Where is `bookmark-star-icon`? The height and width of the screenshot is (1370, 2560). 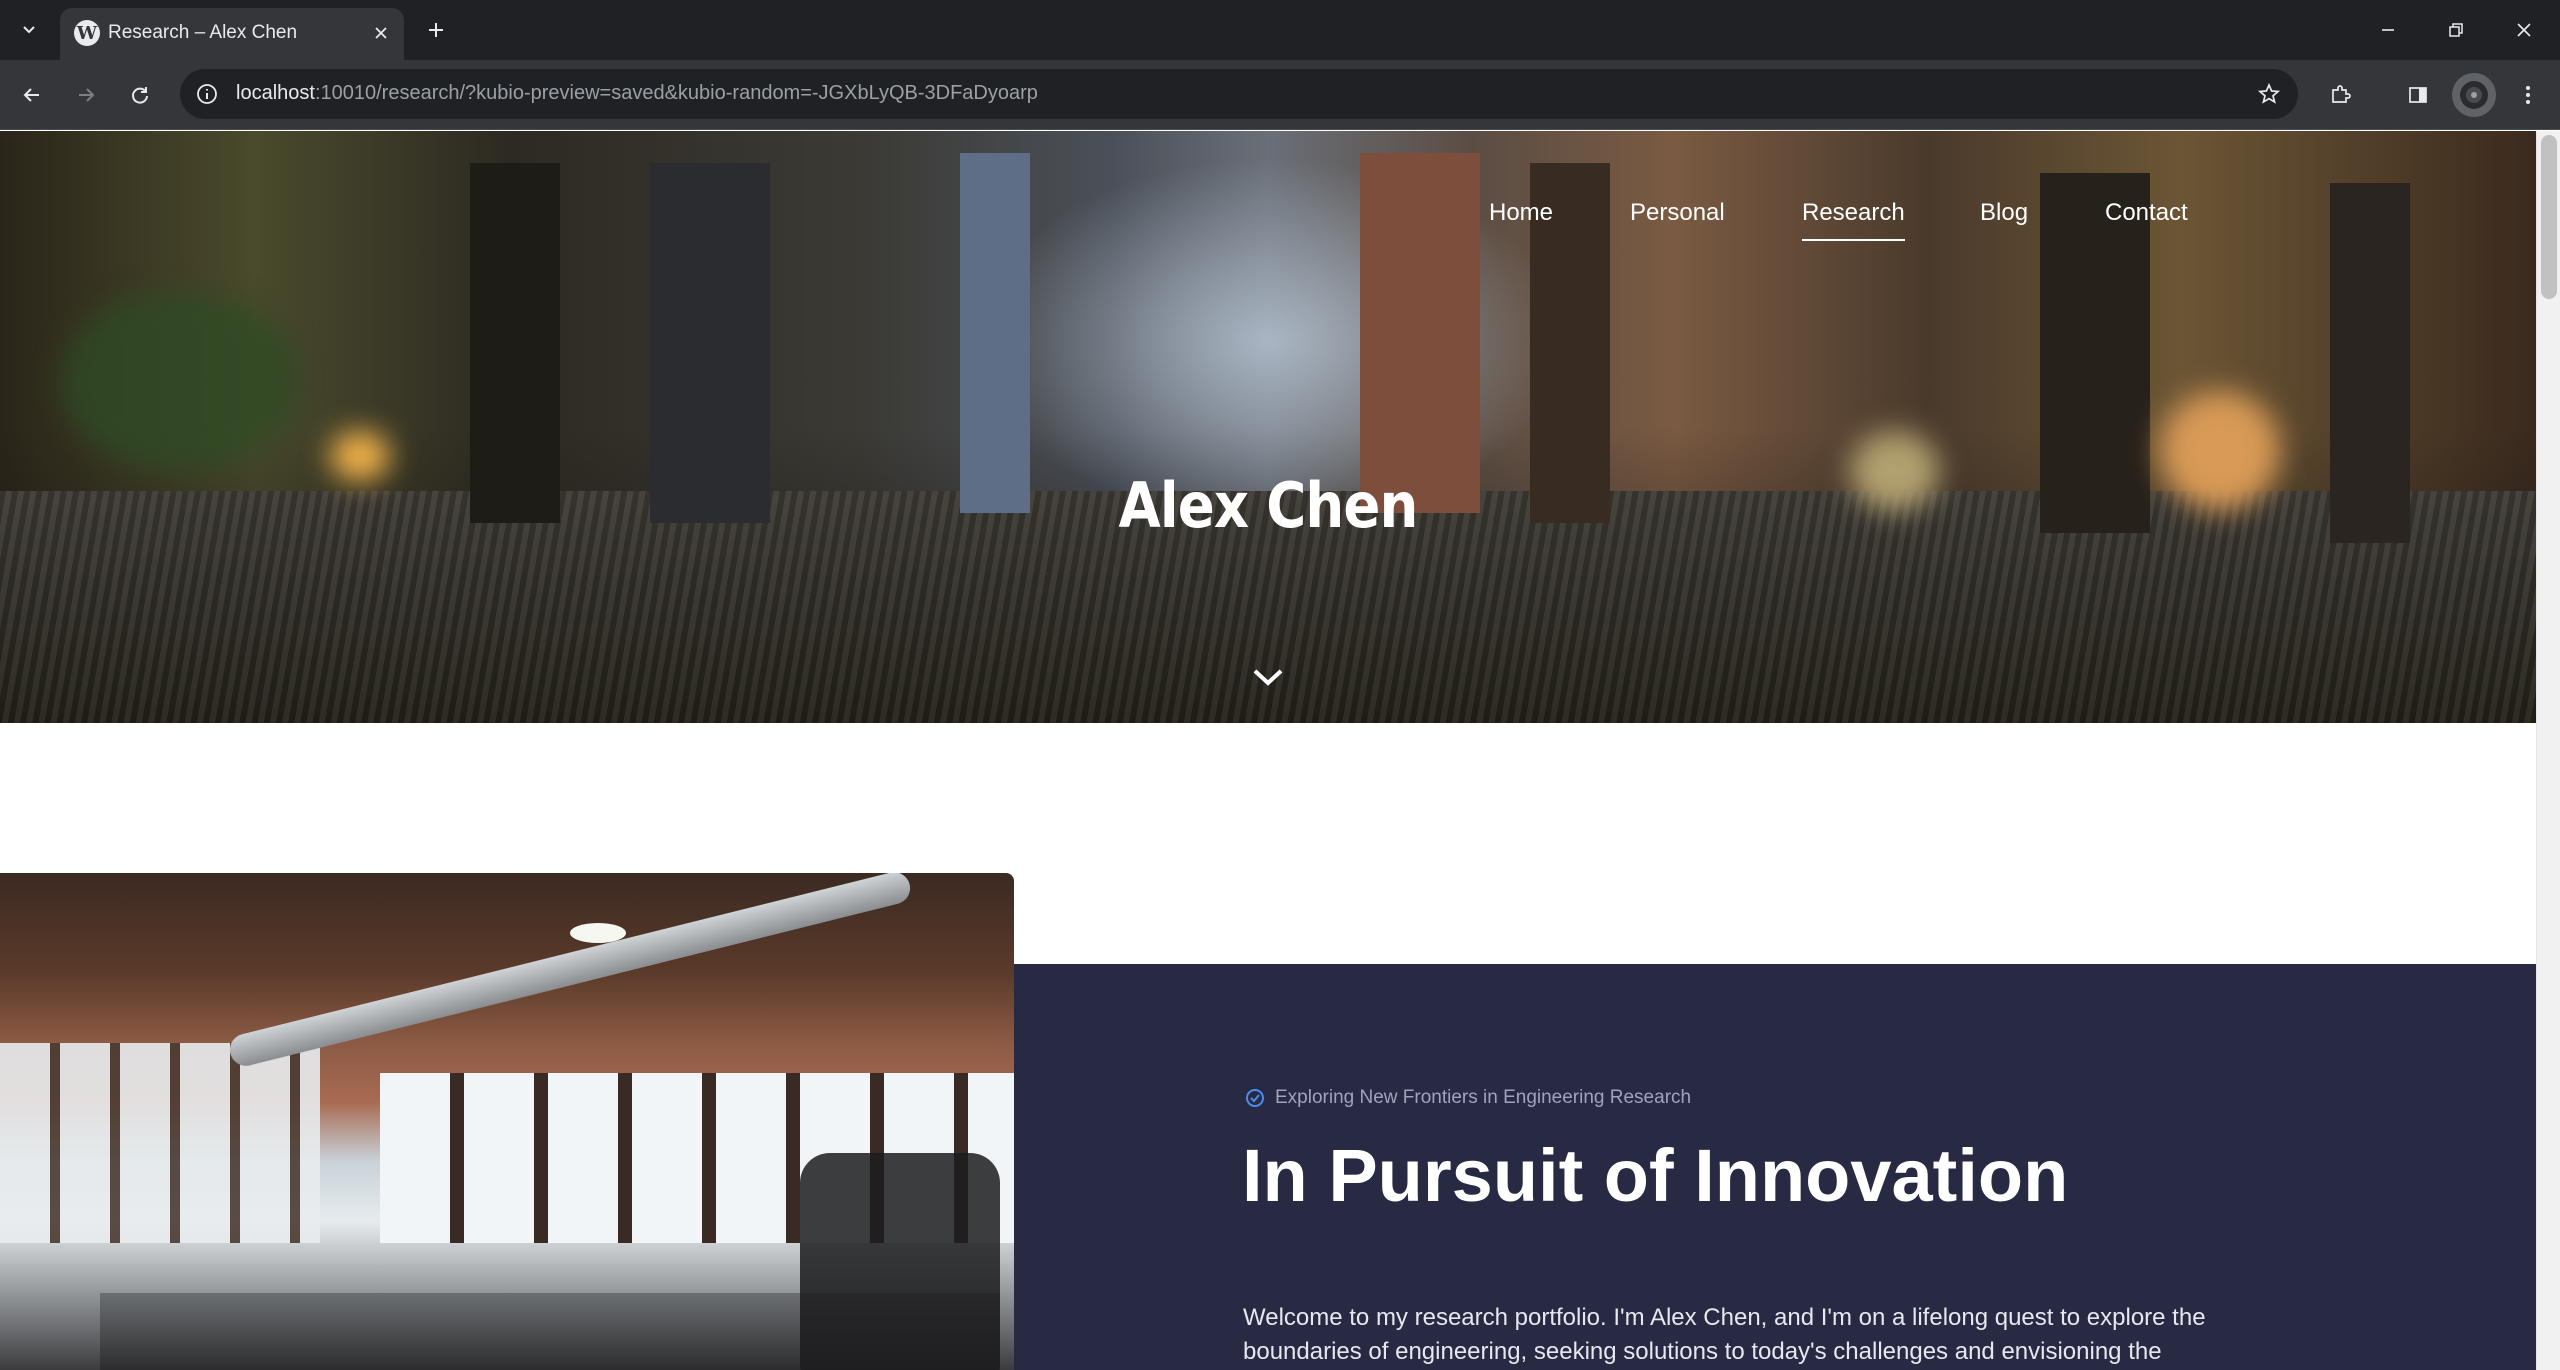
bookmark-star-icon is located at coordinates (2269, 94).